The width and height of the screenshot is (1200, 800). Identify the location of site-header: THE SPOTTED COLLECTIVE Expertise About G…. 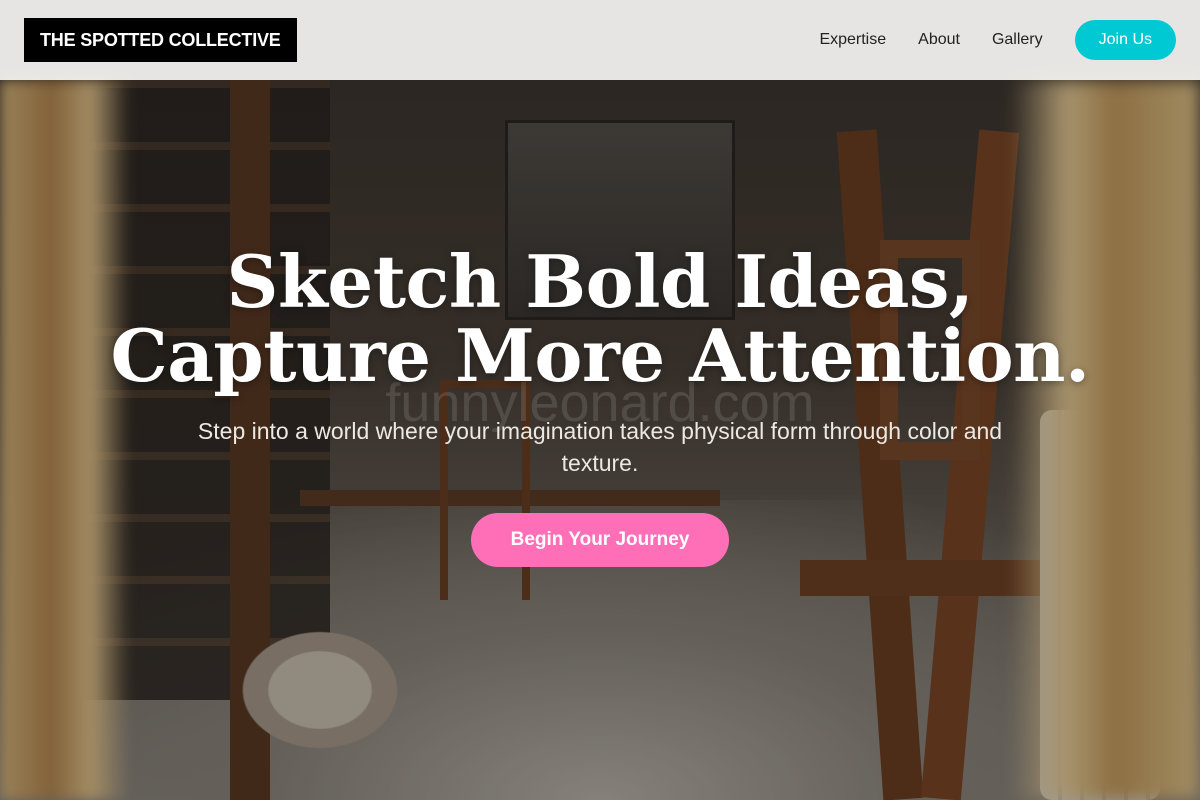
(600, 40).